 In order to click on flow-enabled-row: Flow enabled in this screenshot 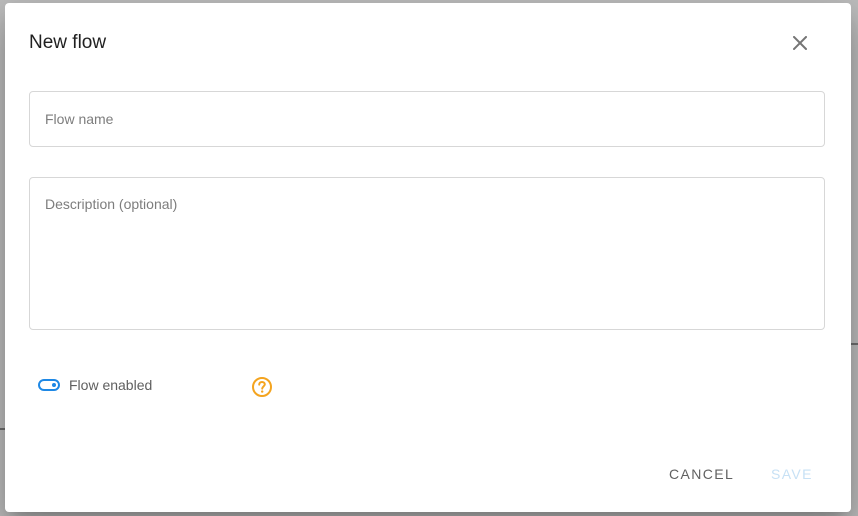, I will do `click(95, 385)`.